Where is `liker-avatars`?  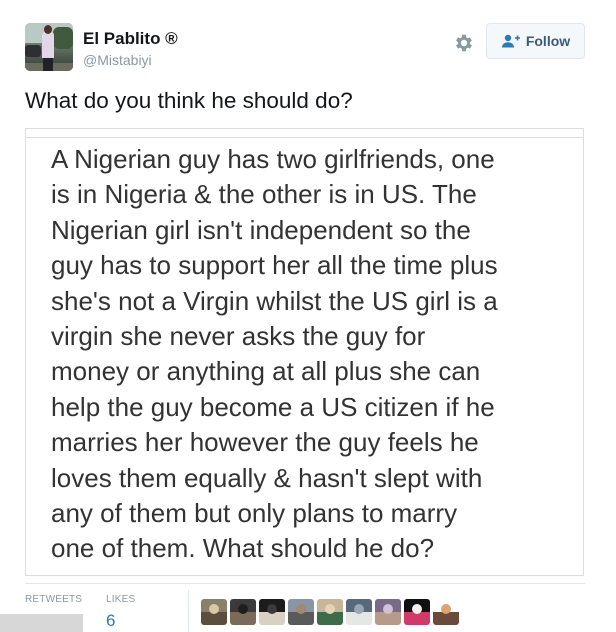
liker-avatars is located at coordinates (330, 612).